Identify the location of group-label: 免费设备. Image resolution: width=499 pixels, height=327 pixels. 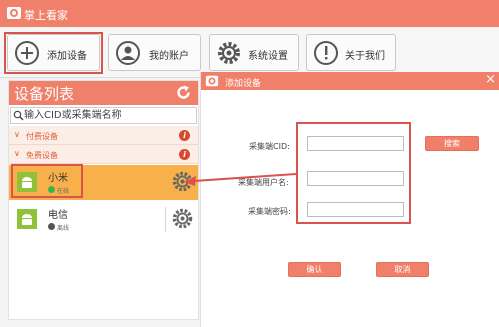
(42, 155).